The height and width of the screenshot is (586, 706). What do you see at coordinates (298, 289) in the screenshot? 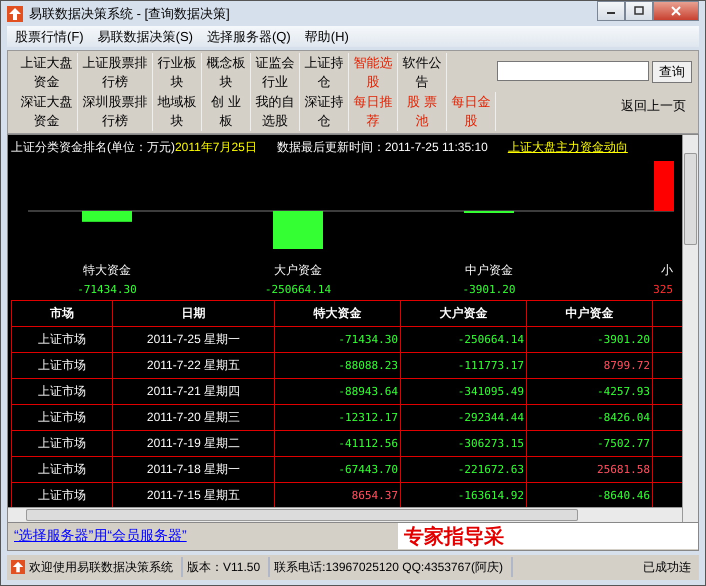
I see `value-label: -250664.14` at bounding box center [298, 289].